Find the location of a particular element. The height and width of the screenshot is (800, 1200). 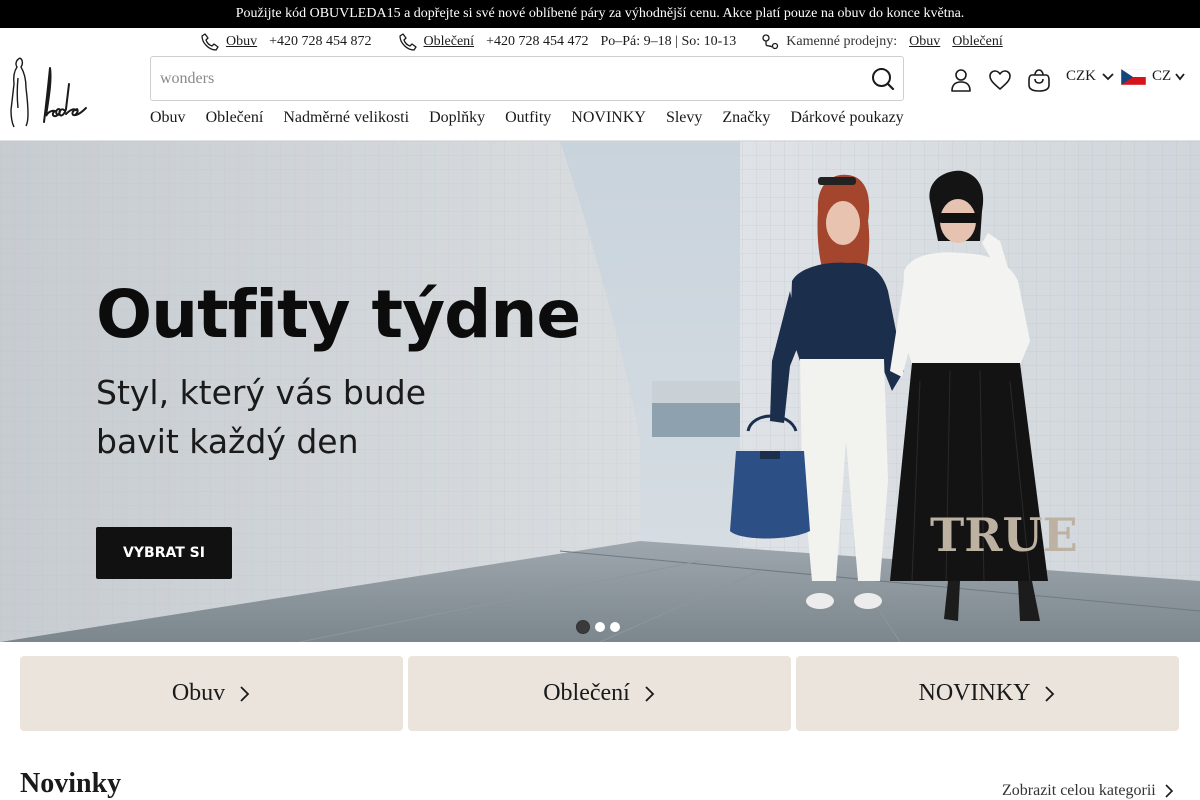

stores-shoes-link: Obuv is located at coordinates (924, 42).